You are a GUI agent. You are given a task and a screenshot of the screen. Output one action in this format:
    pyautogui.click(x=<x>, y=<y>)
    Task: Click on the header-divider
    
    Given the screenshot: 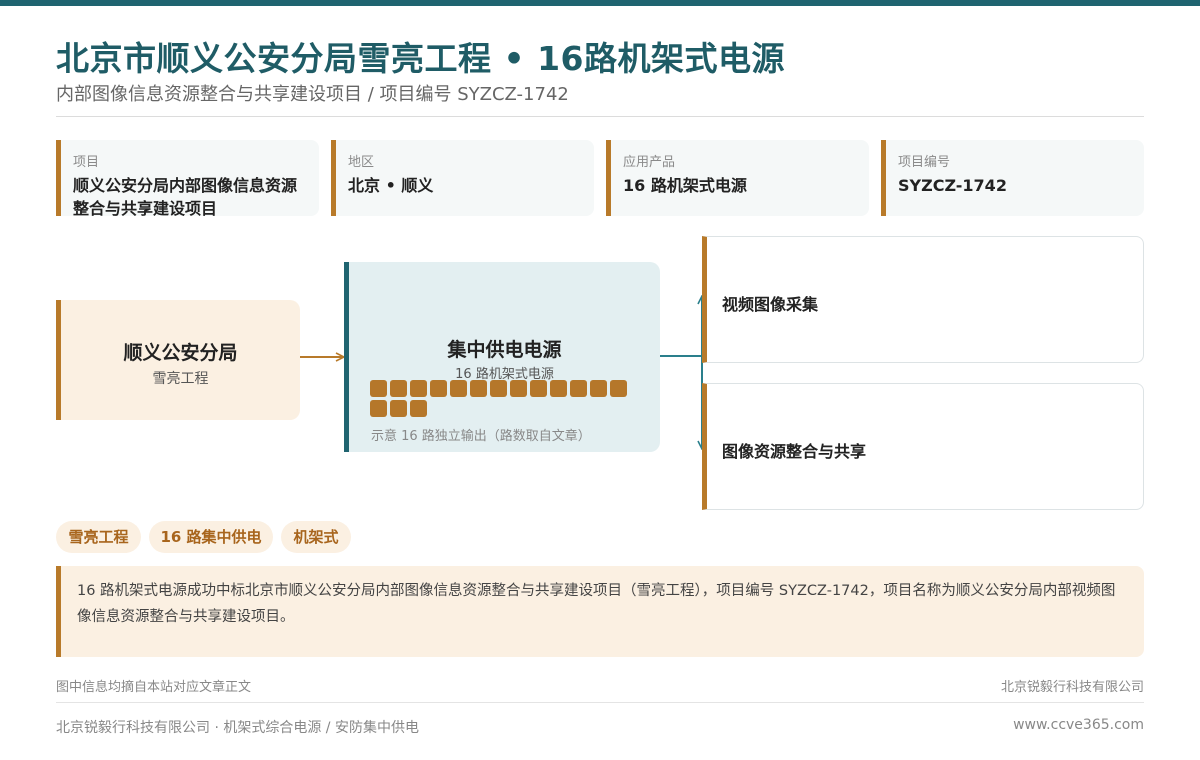 What is the action you would take?
    pyautogui.click(x=600, y=116)
    